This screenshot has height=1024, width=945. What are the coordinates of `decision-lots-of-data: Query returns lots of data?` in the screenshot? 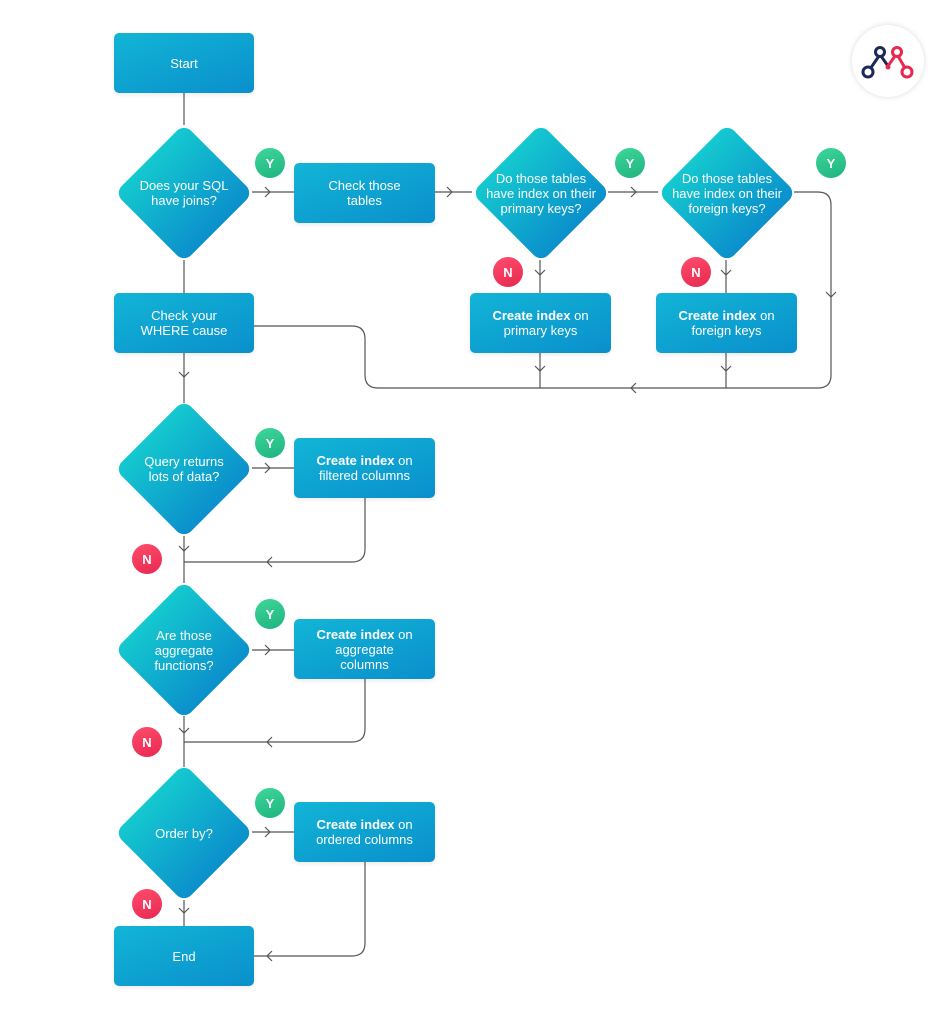 It's located at (184, 469).